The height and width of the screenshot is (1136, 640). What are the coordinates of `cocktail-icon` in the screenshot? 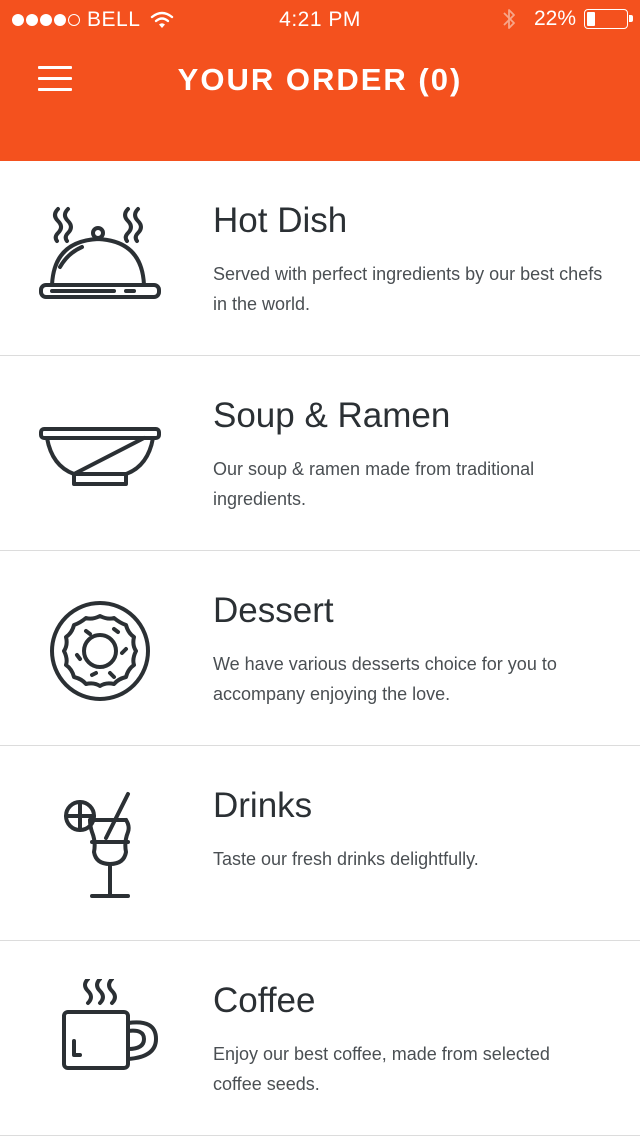 It's located at (97, 845).